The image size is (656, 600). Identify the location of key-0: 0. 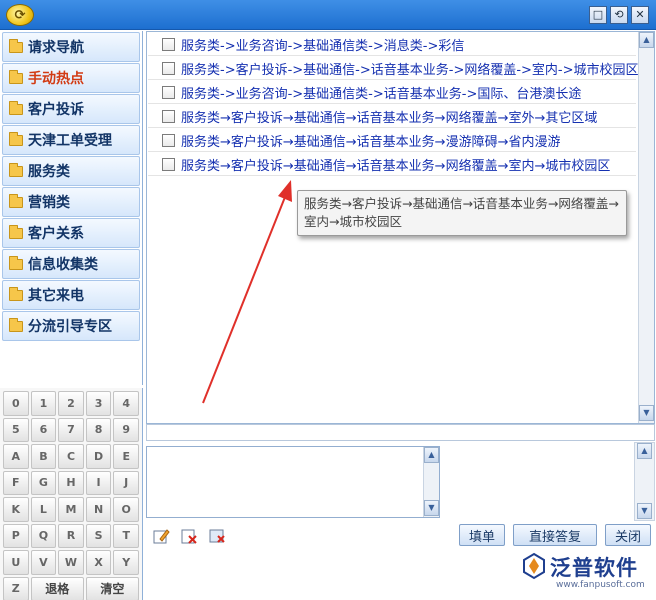
(16, 403).